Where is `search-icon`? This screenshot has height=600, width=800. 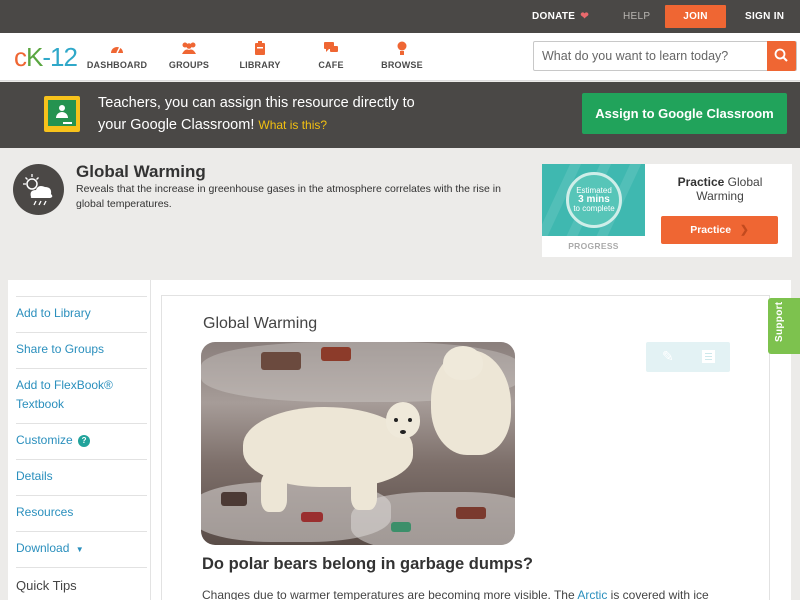
search-icon is located at coordinates (781, 55).